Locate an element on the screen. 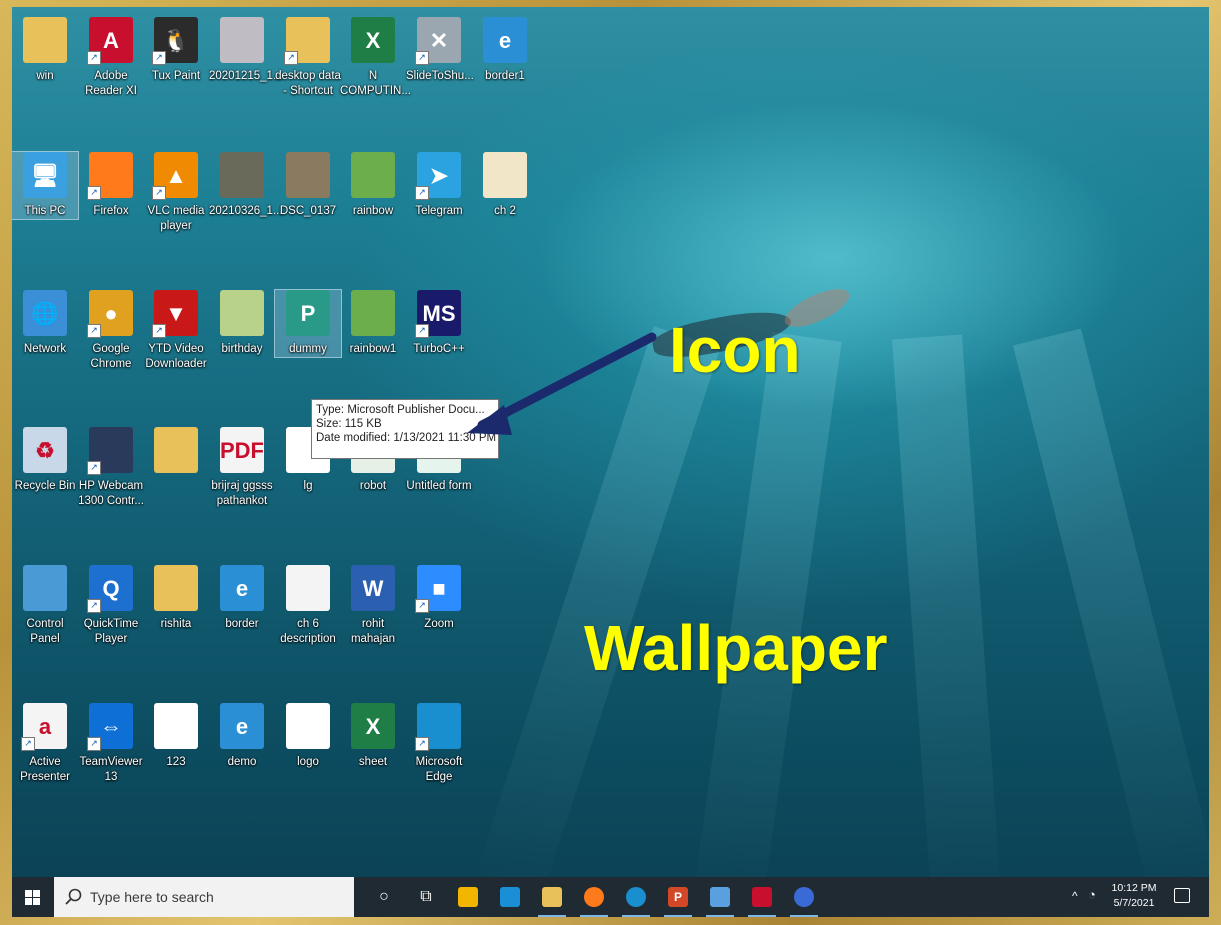 The width and height of the screenshot is (1221, 925). task-view-icon: ⧉ is located at coordinates (426, 896).